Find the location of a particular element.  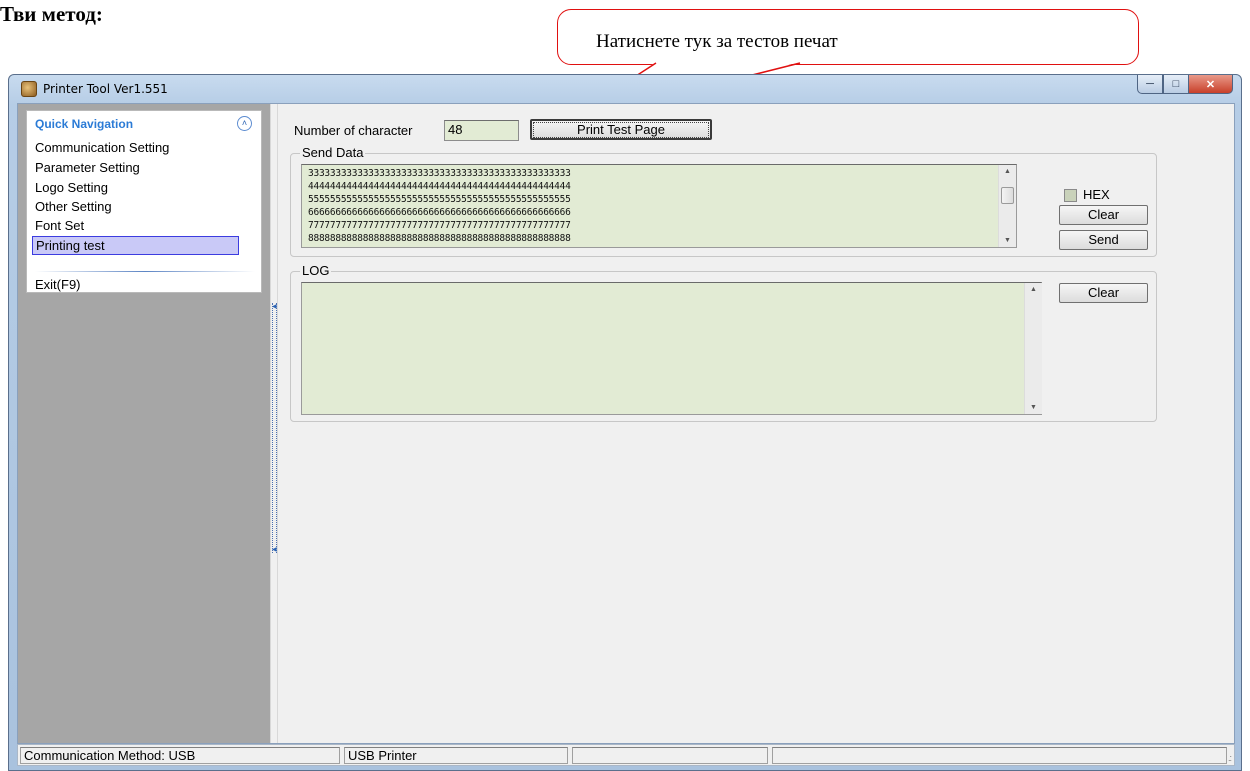

nav-item-exit: Exit(F9) is located at coordinates (58, 284).